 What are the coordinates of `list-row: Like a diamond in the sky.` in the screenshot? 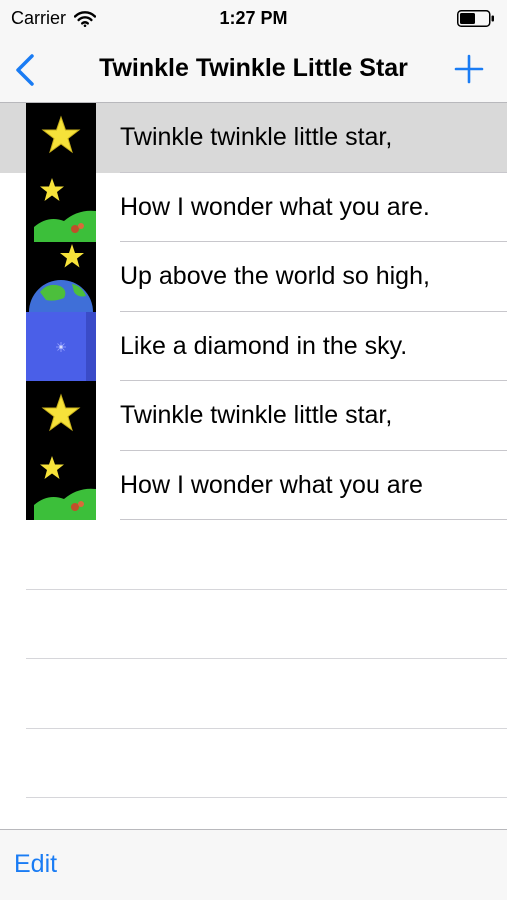 It's located at (253, 346).